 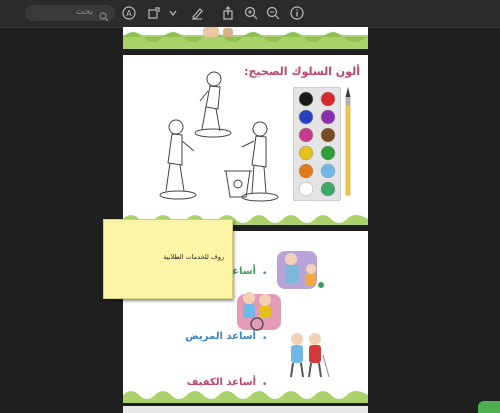 I want to click on sticky-note: روف للخدمات الطلابية, so click(x=168, y=259).